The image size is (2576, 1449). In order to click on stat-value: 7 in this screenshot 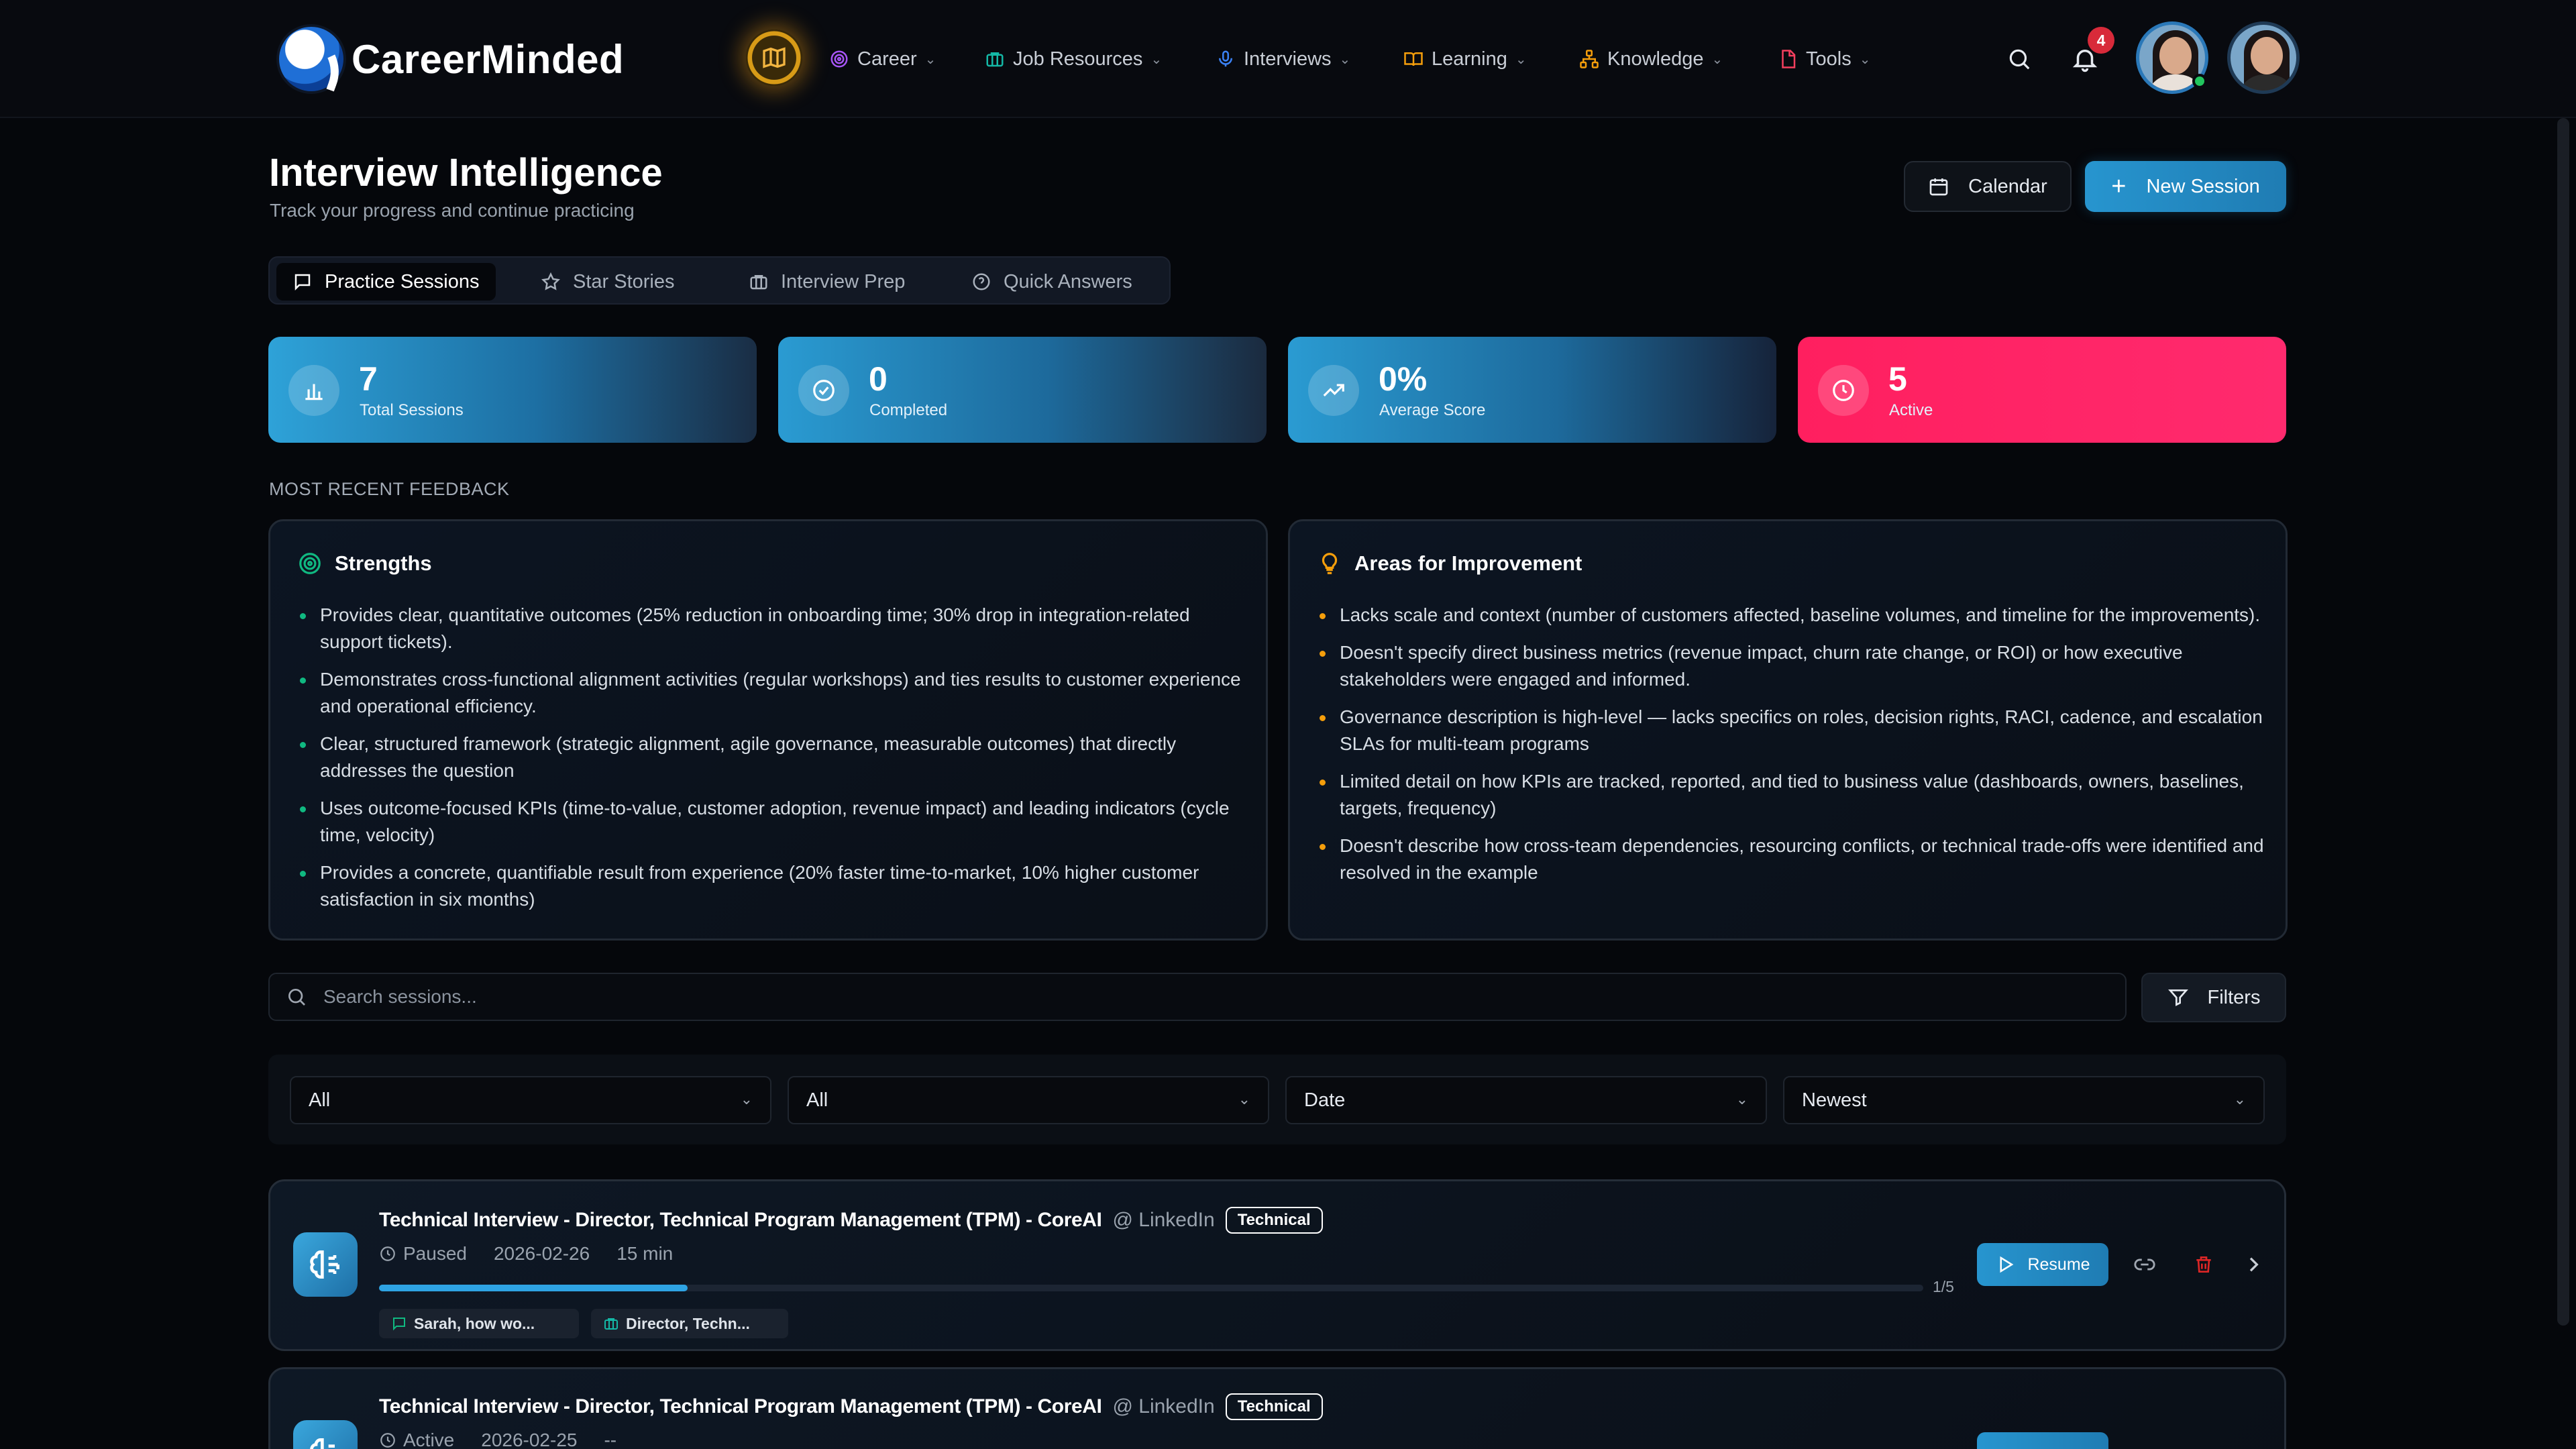, I will do `click(368, 379)`.